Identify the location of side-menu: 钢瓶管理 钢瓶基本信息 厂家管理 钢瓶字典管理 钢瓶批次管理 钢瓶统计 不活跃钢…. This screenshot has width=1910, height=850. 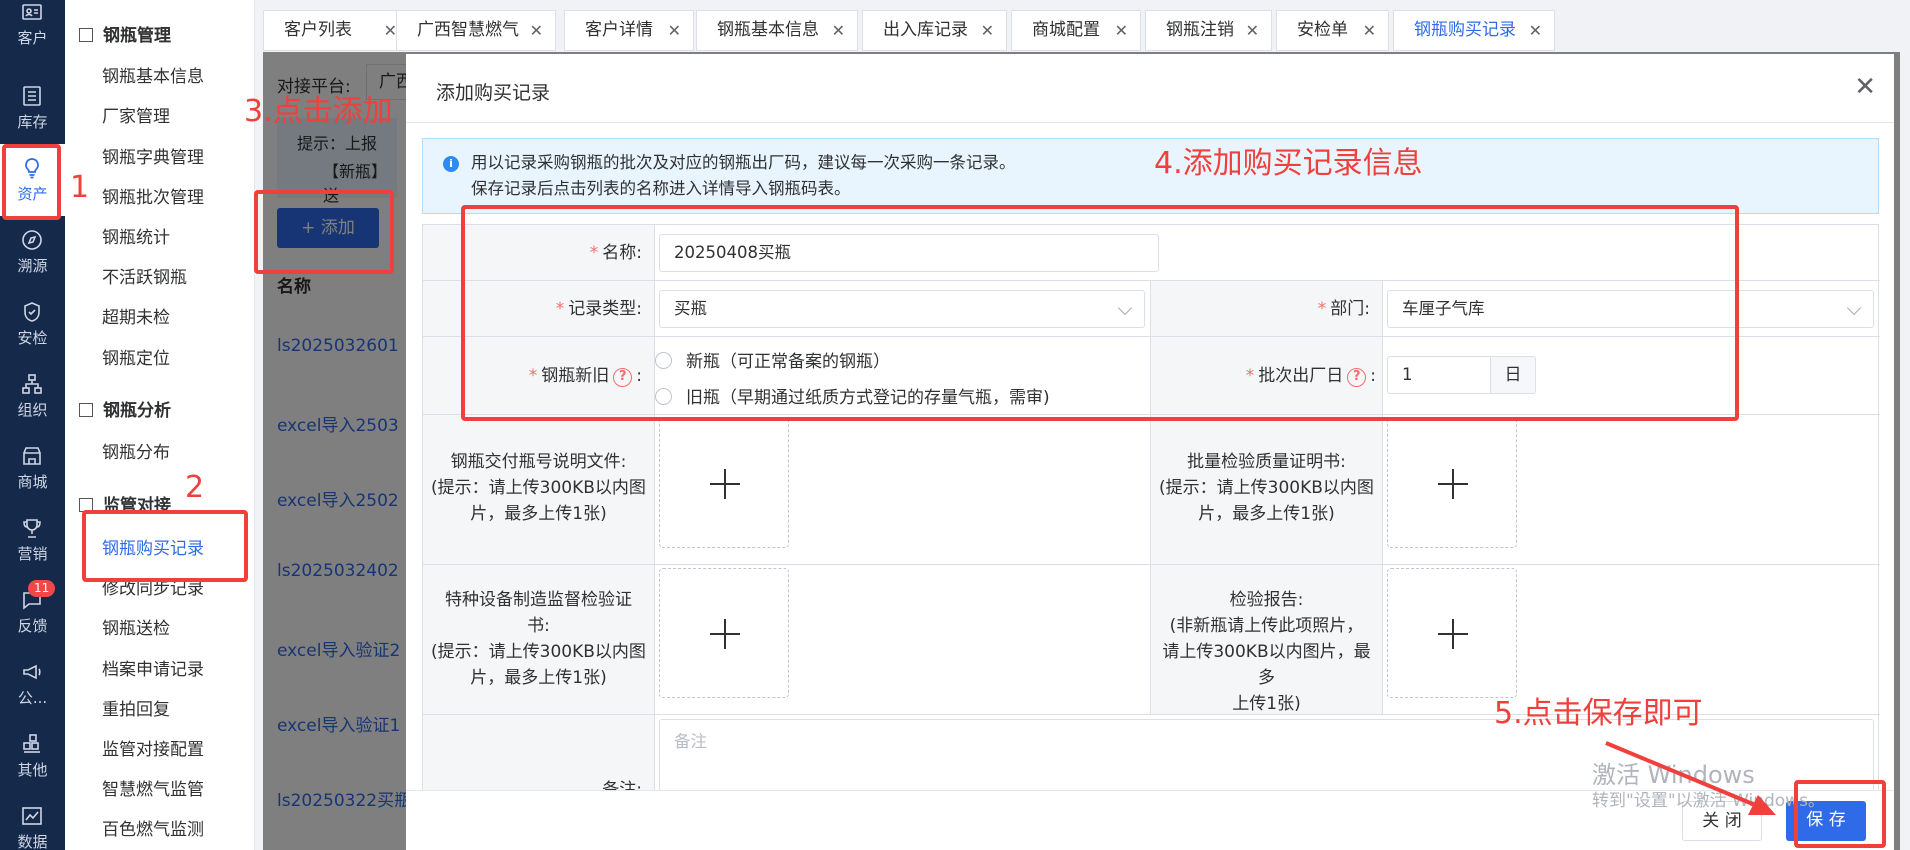
(160, 425).